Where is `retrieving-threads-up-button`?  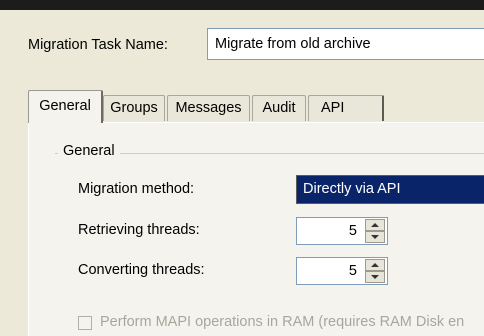 retrieving-threads-up-button is located at coordinates (375, 225).